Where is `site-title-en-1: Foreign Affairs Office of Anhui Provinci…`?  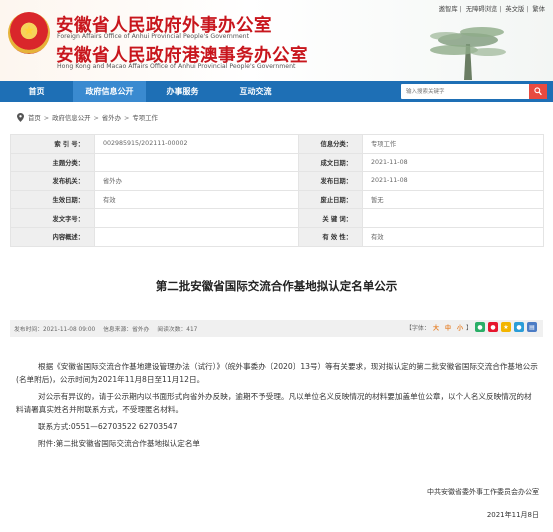 site-title-en-1: Foreign Affairs Office of Anhui Provinci… is located at coordinates (153, 36).